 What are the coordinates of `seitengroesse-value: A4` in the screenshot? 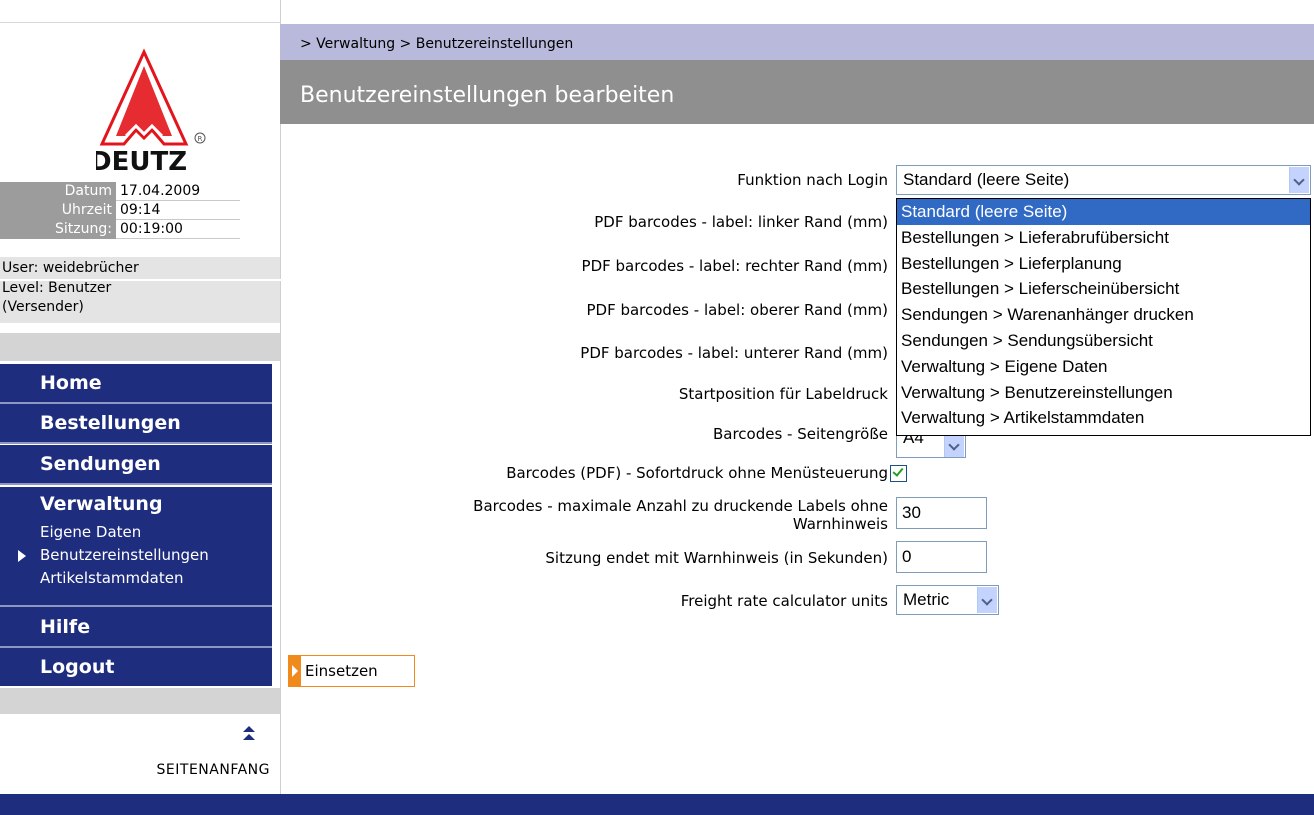 It's located at (913, 441).